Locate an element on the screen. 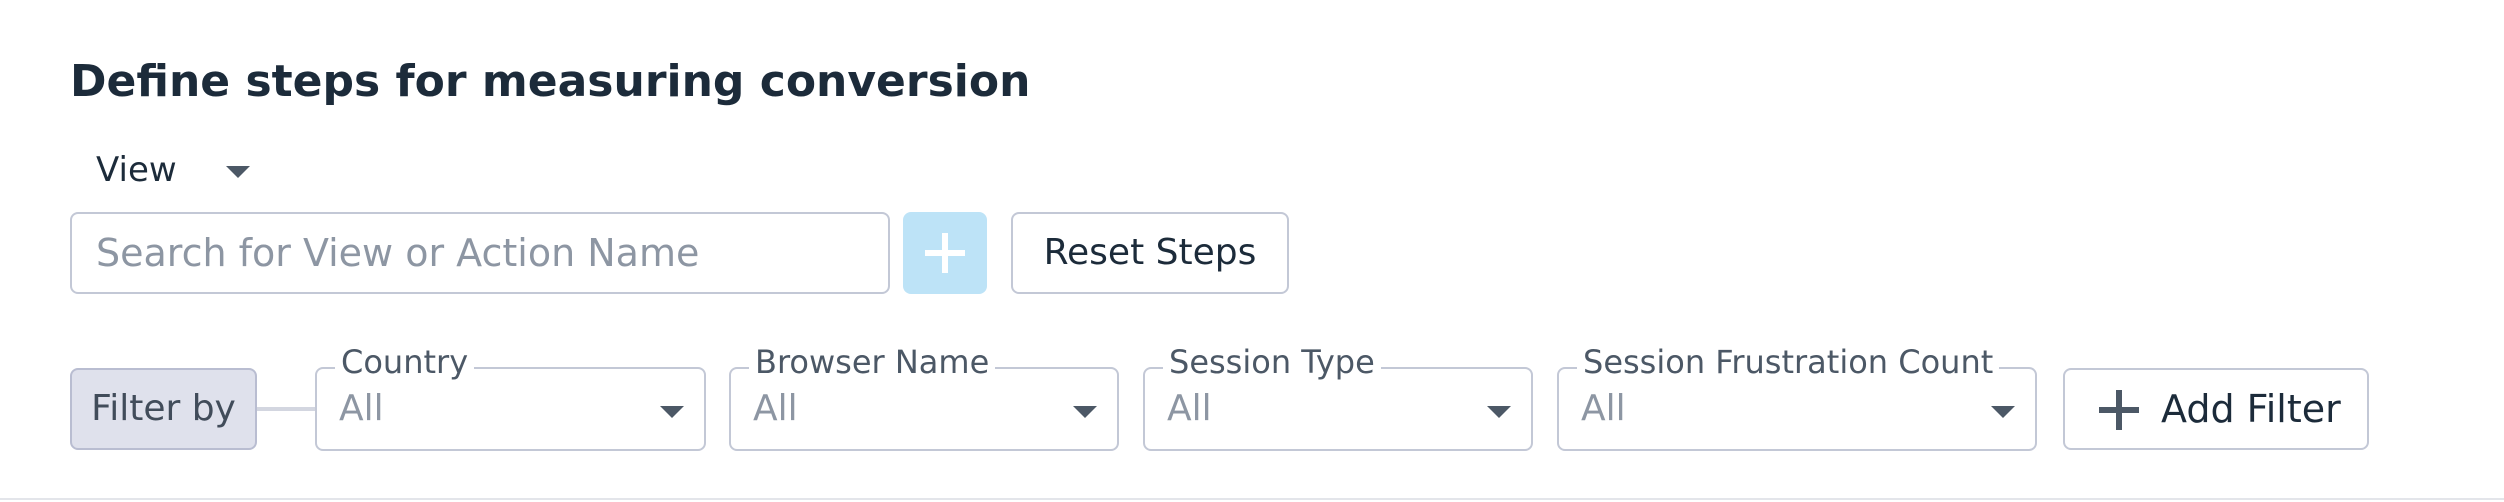 Image resolution: width=2504 pixels, height=502 pixels. filter-by-label: Filter by is located at coordinates (163, 409).